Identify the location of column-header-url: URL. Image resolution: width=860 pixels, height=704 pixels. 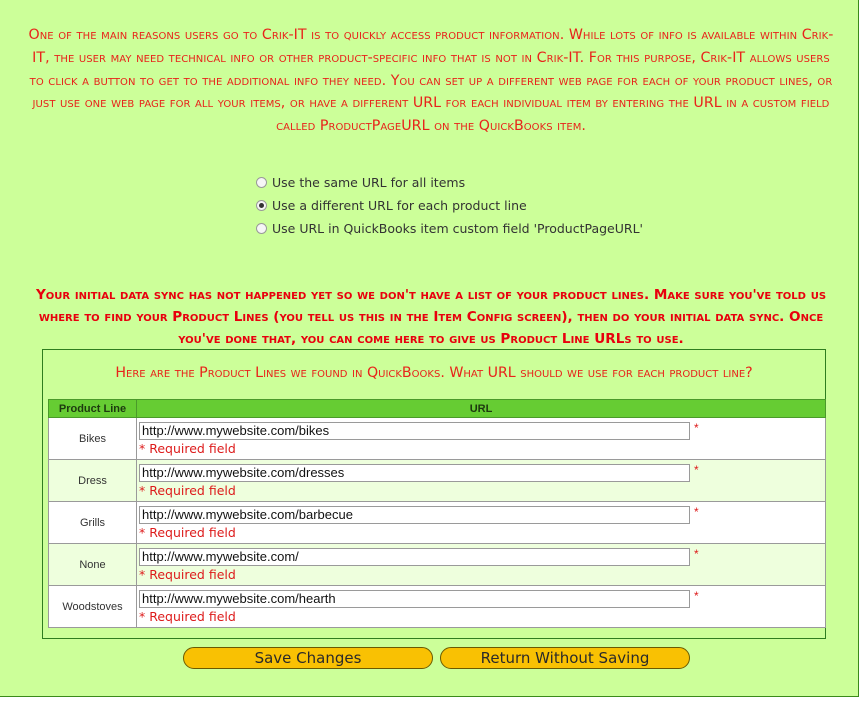
(481, 408).